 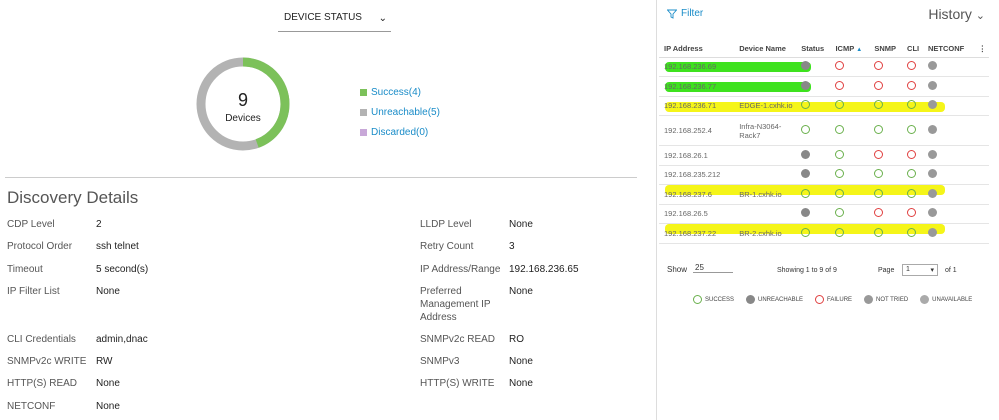 I want to click on unreachable-swatch, so click(x=363, y=112).